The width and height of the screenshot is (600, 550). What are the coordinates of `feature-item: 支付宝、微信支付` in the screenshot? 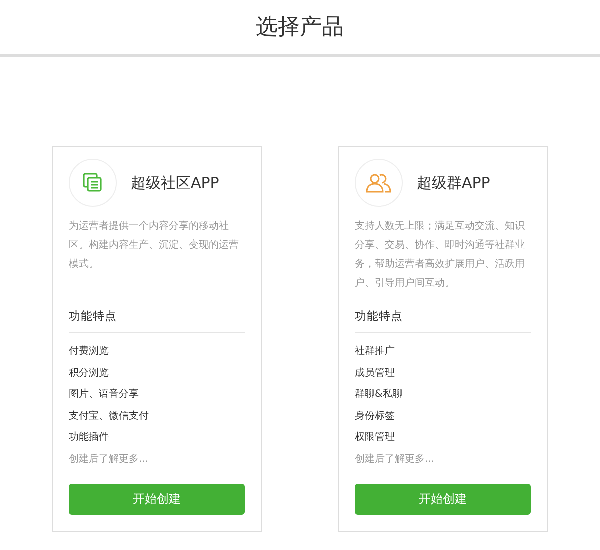 It's located at (109, 417).